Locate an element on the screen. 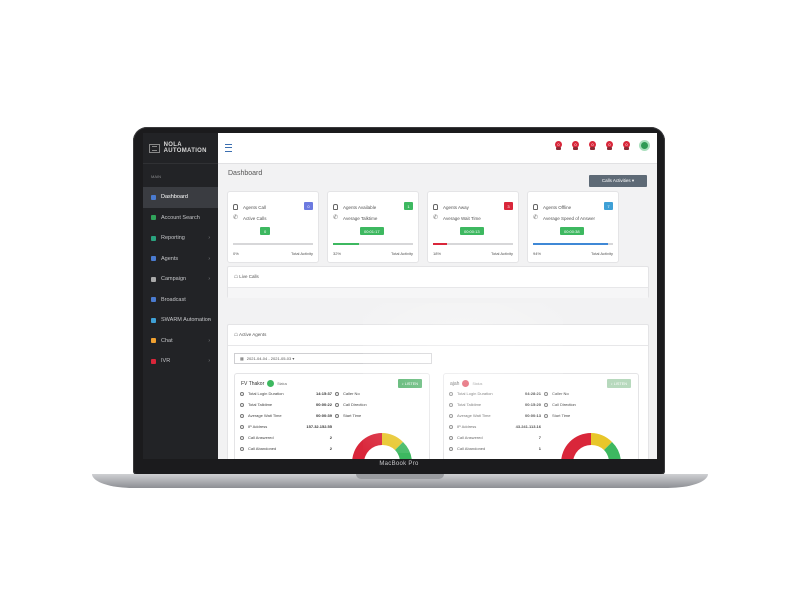 The width and height of the screenshot is (800, 600). agent-stat-value: 00:00:22 is located at coordinates (323, 404).